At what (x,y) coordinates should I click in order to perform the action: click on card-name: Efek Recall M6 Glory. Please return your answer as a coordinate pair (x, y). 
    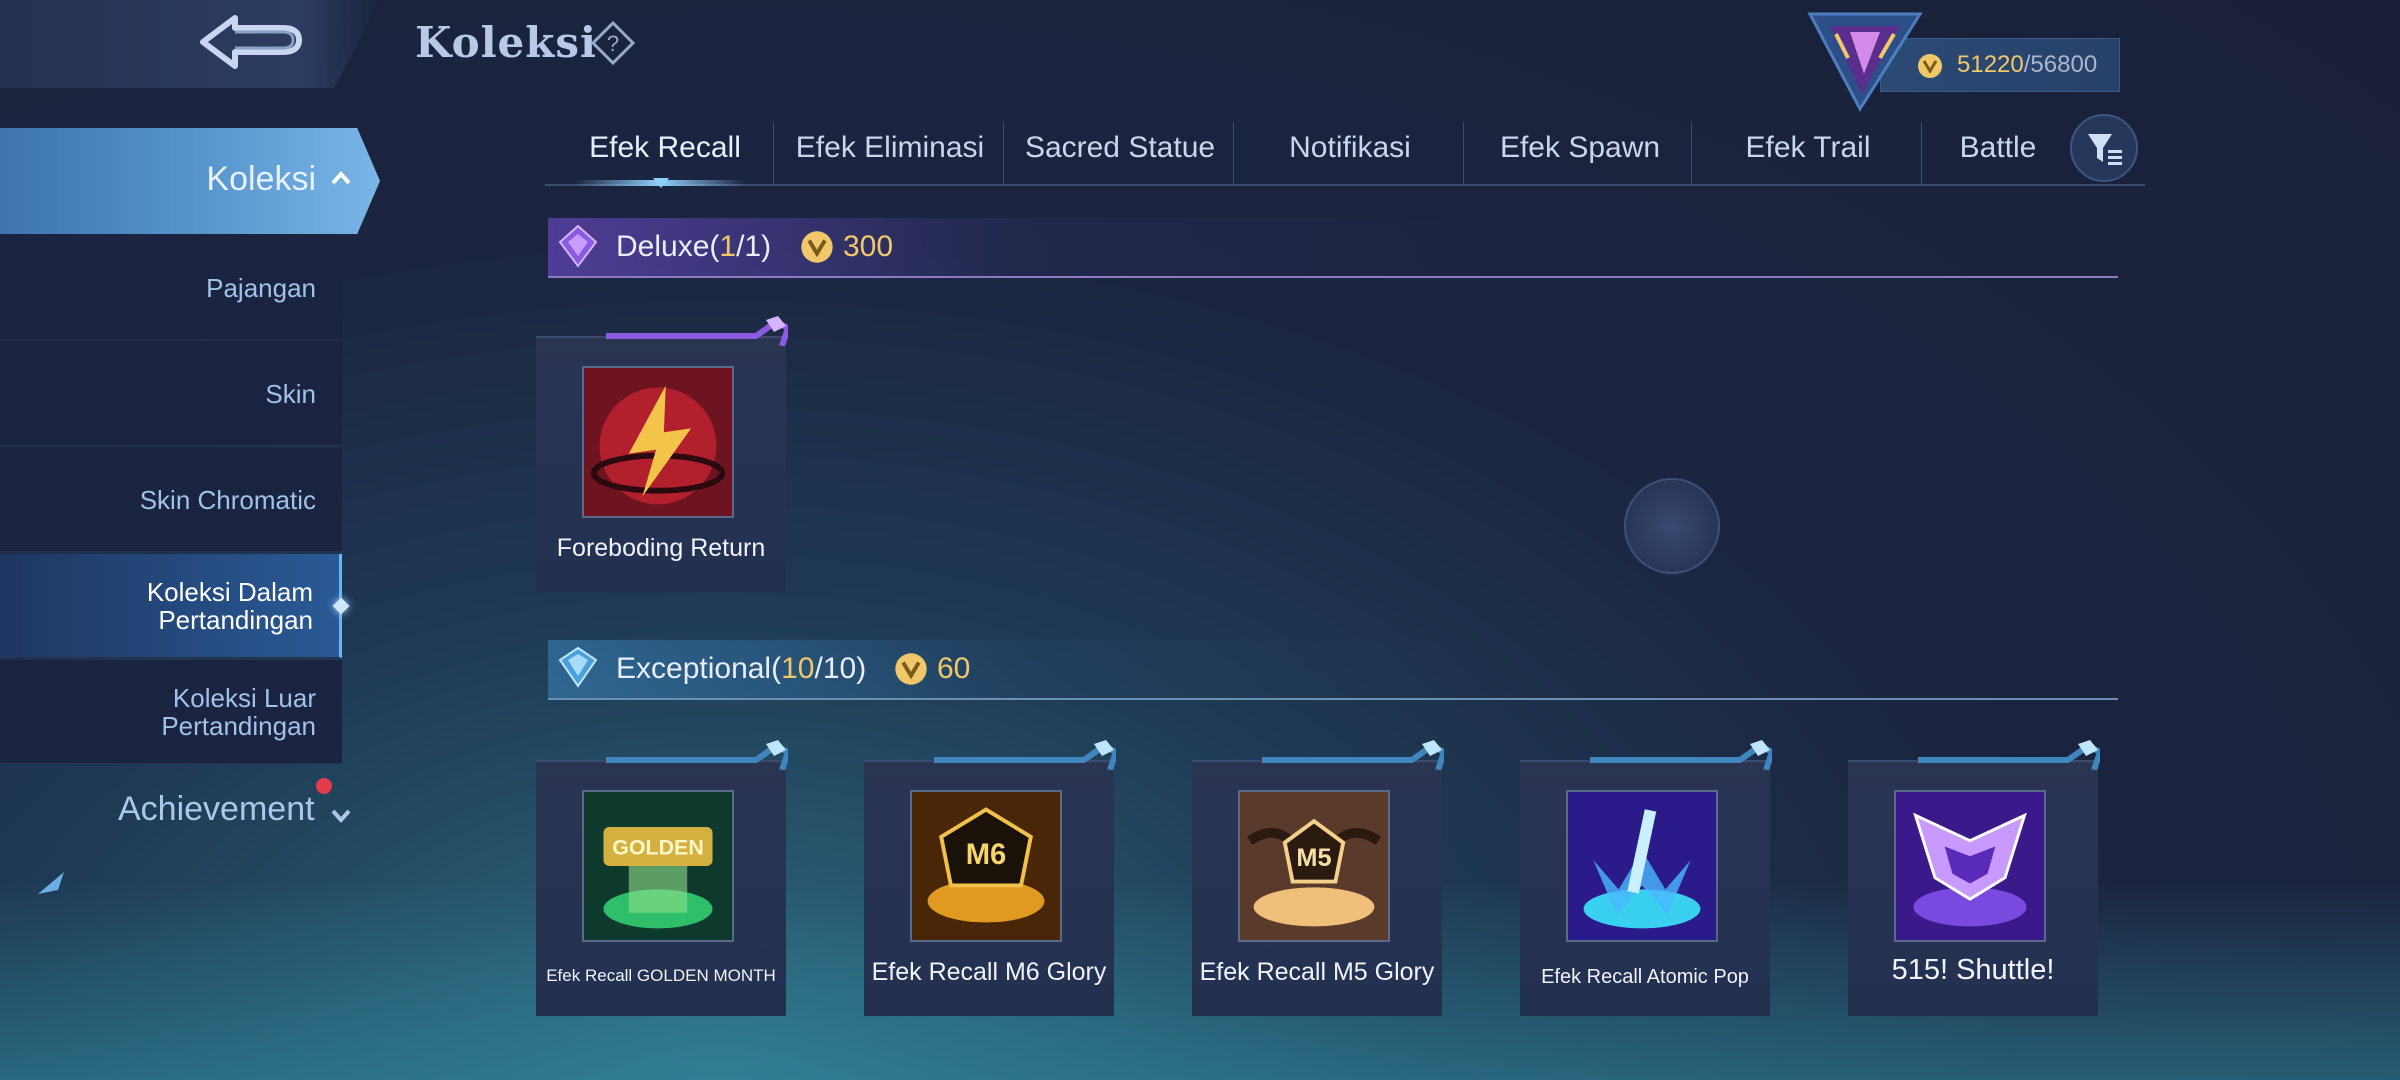
    Looking at the image, I should click on (989, 972).